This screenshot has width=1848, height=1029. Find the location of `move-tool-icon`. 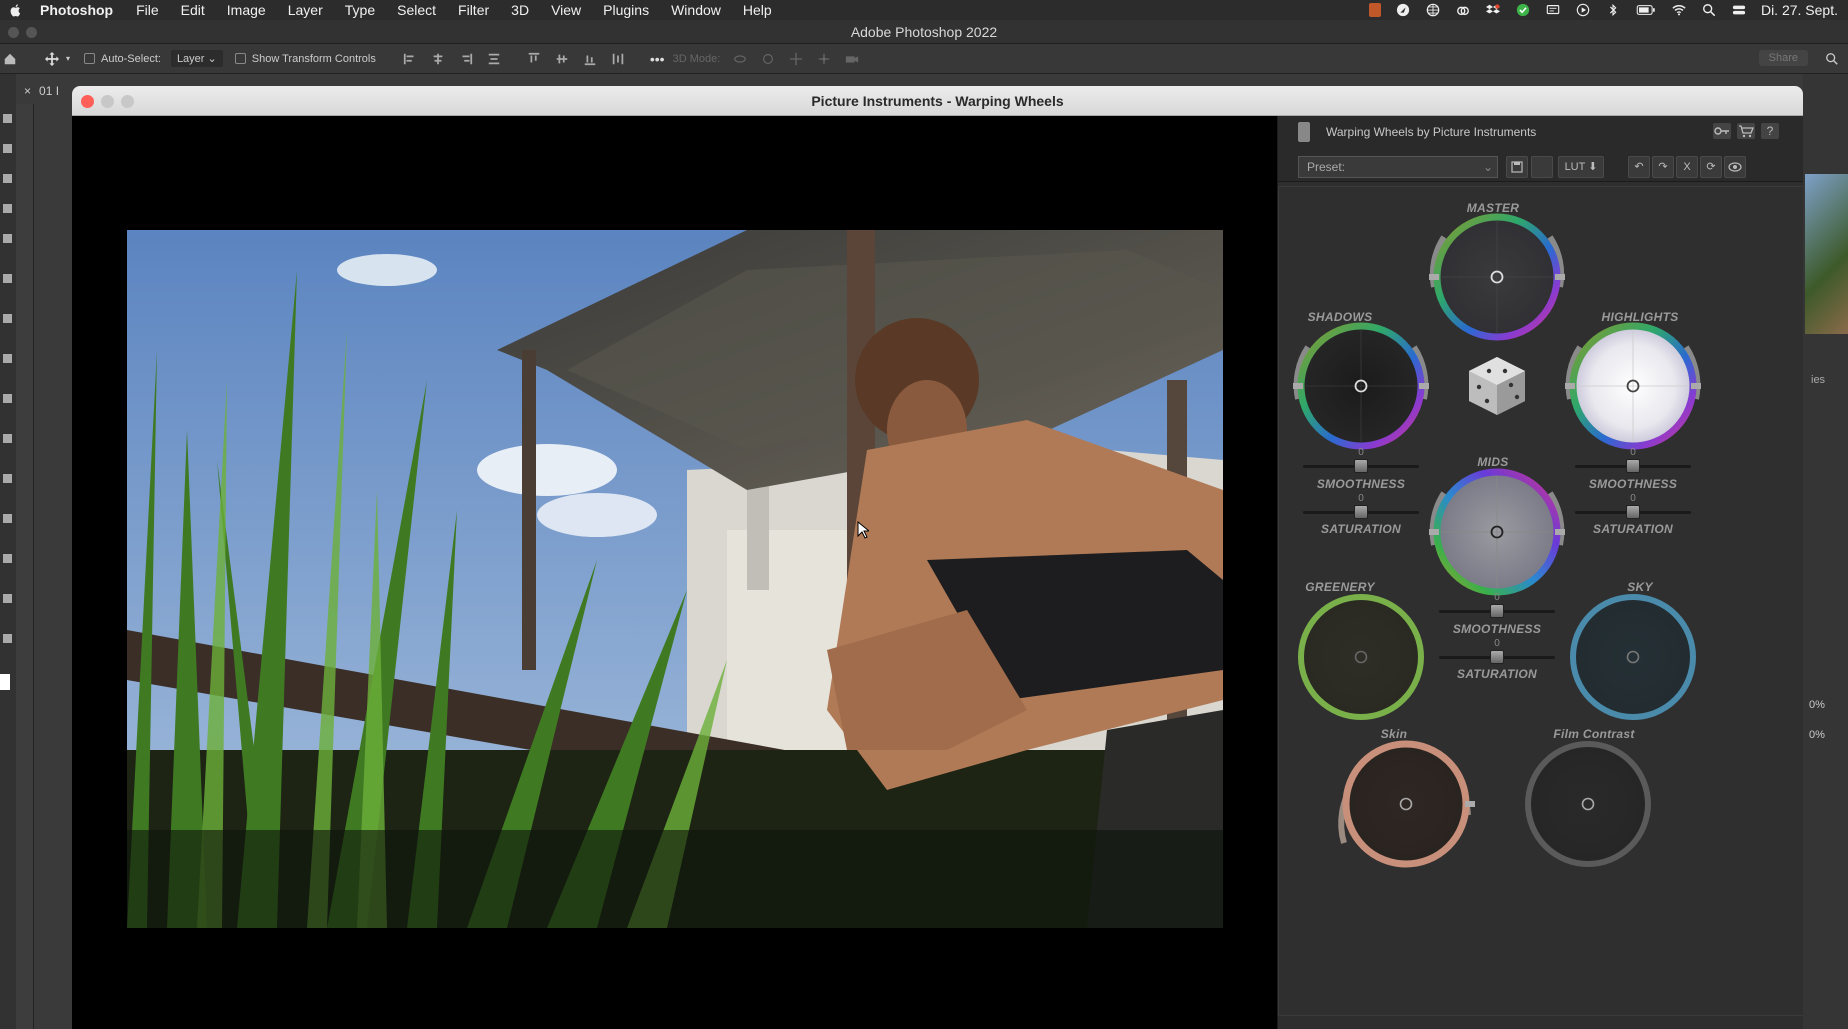

move-tool-icon is located at coordinates (52, 58).